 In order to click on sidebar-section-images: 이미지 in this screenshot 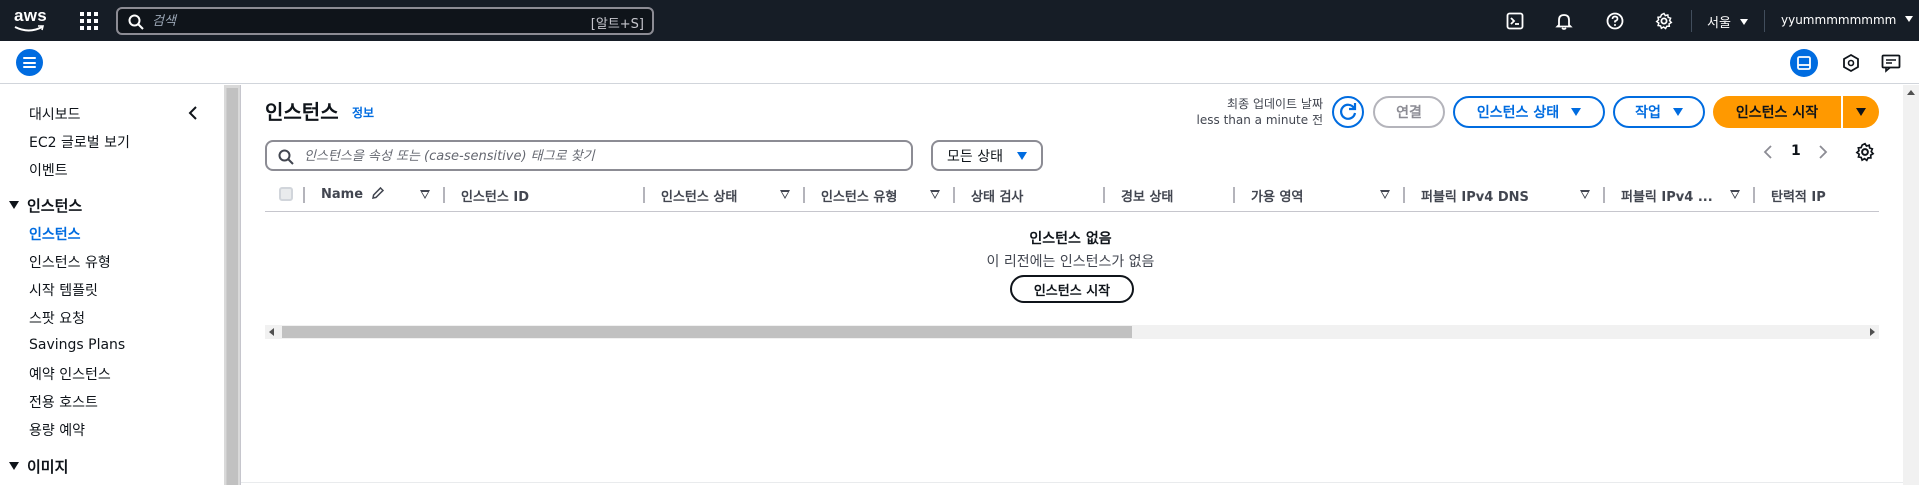, I will do `click(38, 466)`.